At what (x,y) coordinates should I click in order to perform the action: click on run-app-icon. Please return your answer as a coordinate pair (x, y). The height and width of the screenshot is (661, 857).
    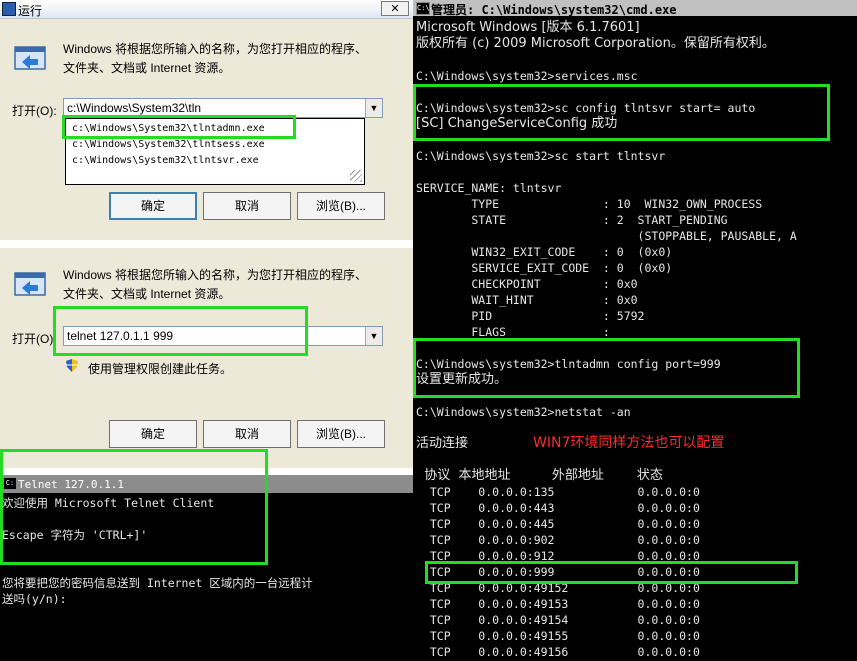
    Looking at the image, I should click on (9, 9).